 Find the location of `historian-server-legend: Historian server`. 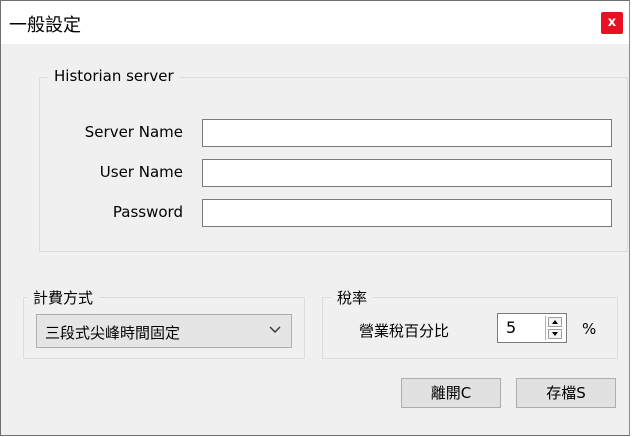

historian-server-legend: Historian server is located at coordinates (114, 76).